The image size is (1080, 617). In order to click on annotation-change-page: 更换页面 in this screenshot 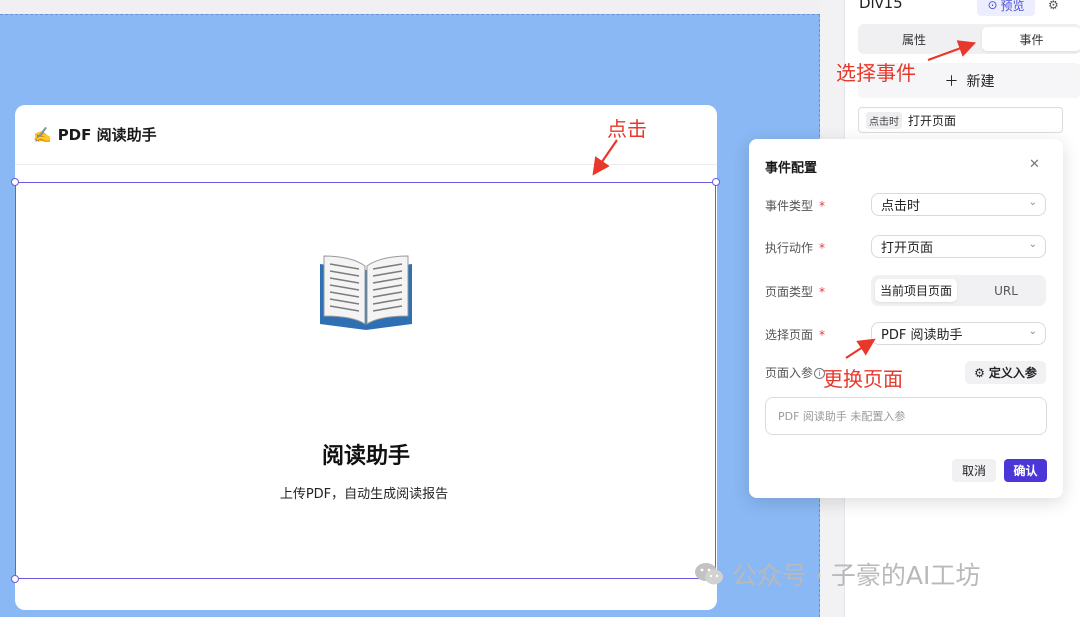, I will do `click(863, 379)`.